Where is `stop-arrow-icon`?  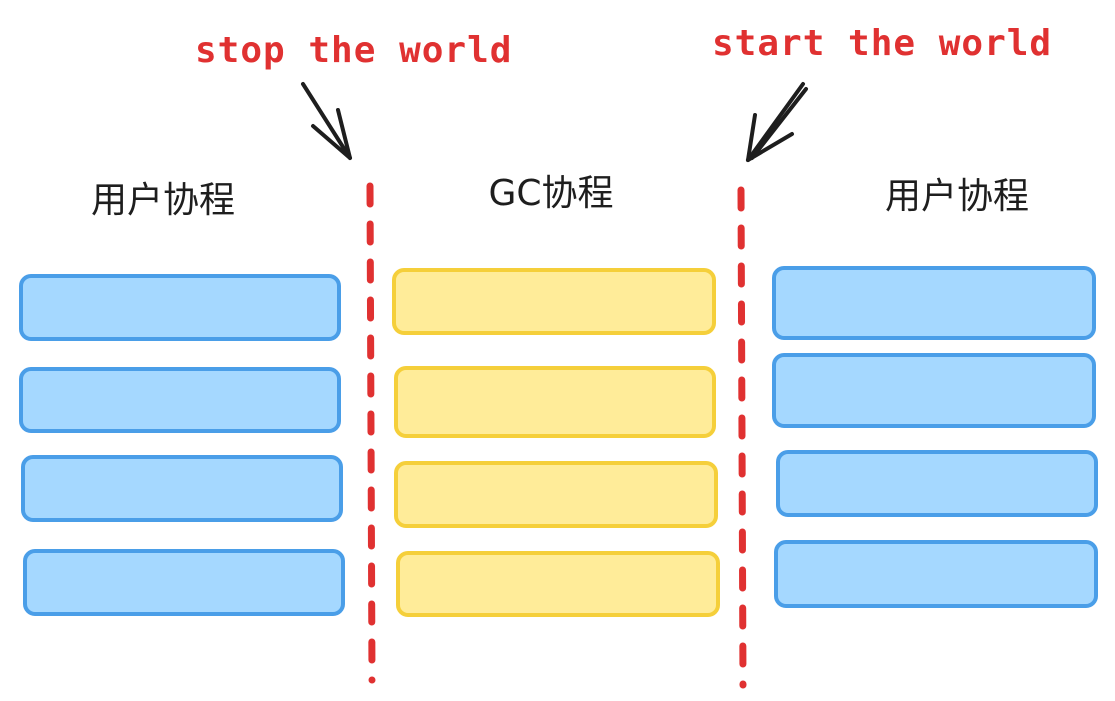 stop-arrow-icon is located at coordinates (326, 121).